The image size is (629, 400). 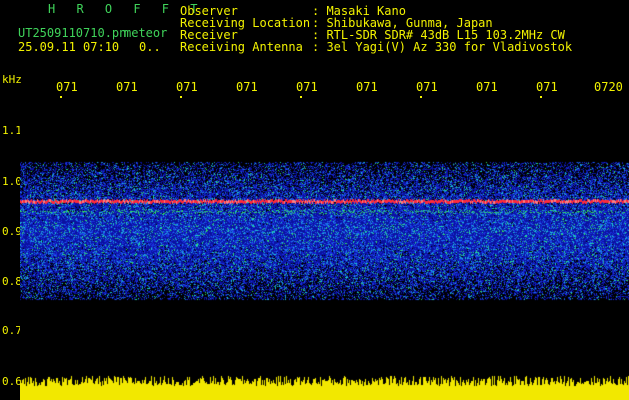 What do you see at coordinates (72, 33) in the screenshot?
I see `file-name: UT2509110710.pn` at bounding box center [72, 33].